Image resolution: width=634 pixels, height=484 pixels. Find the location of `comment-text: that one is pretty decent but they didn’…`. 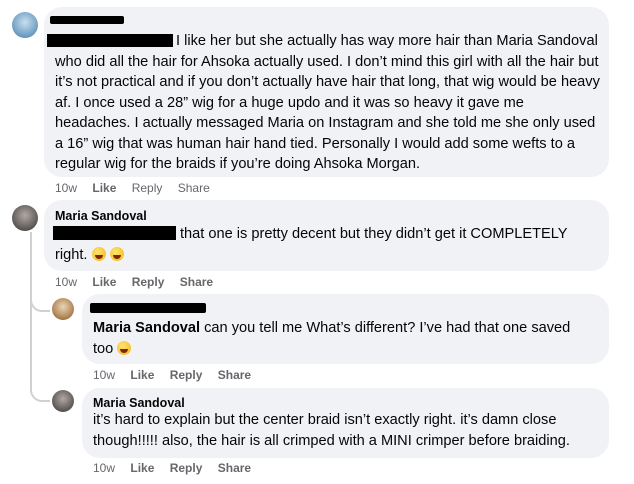

comment-text: that one is pretty decent but they didn’… is located at coordinates (310, 244).